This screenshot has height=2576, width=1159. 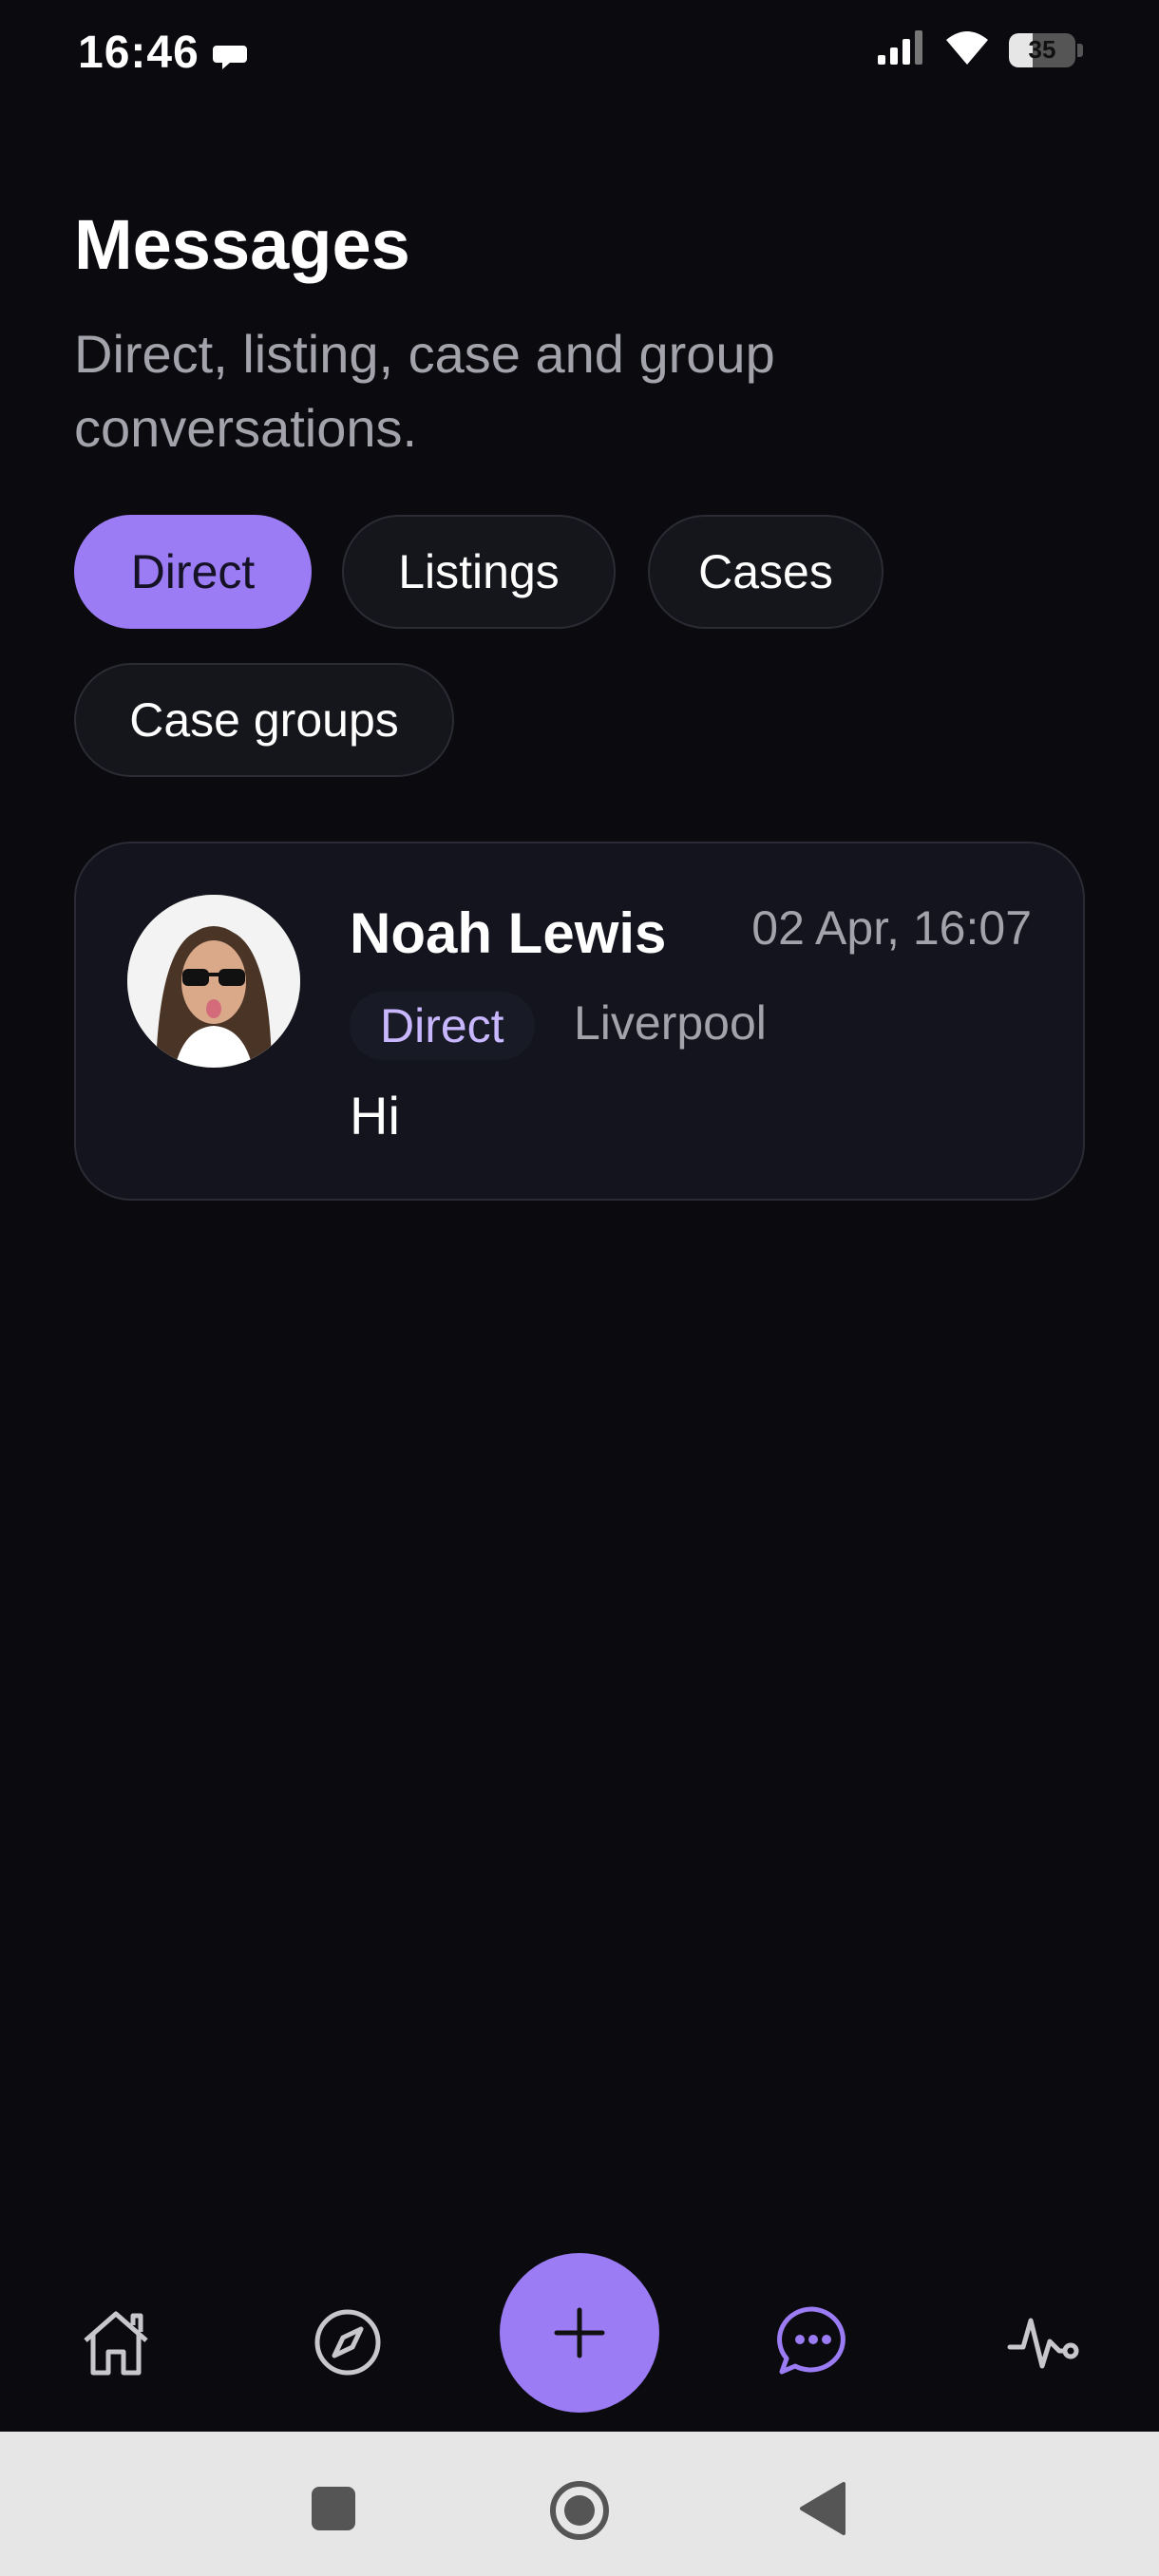 I want to click on plus-icon, so click(x=579, y=2332).